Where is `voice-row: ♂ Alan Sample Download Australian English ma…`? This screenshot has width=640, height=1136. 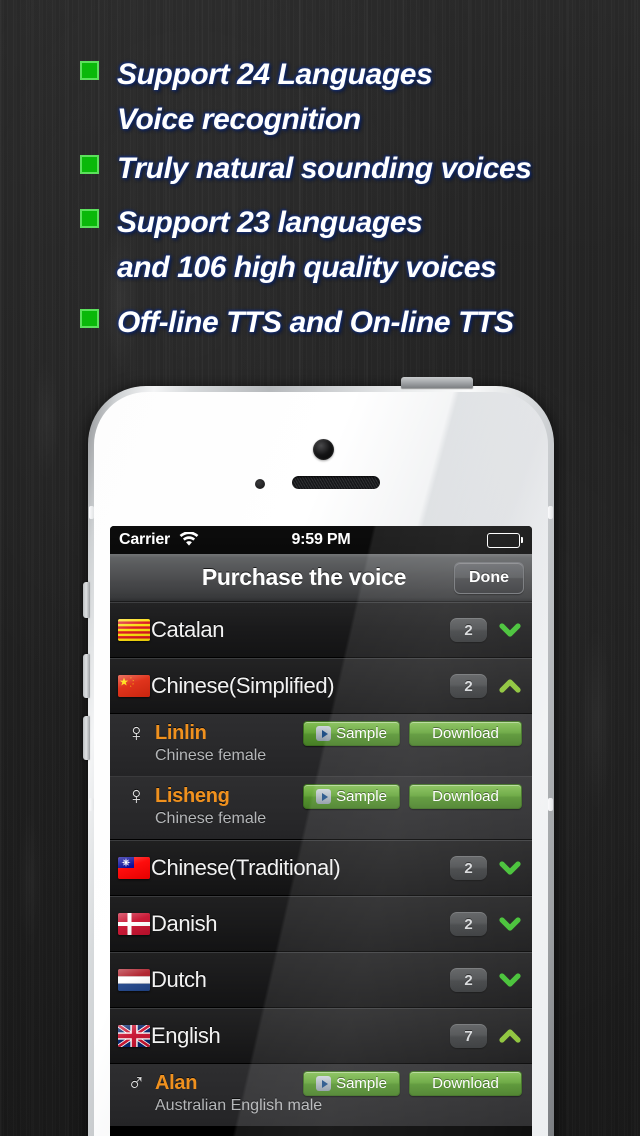
voice-row: ♂ Alan Sample Download Australian English ma… is located at coordinates (321, 1095).